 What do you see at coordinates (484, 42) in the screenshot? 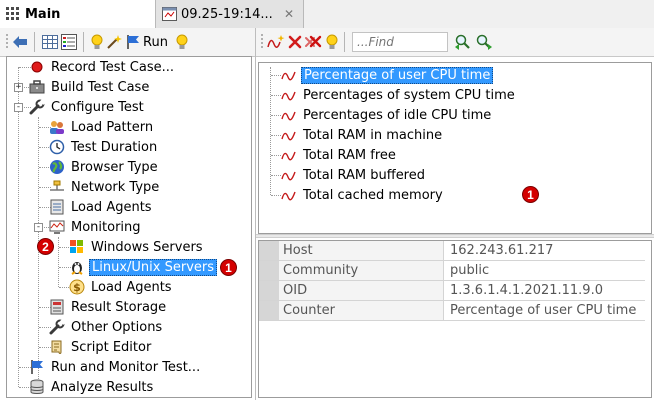
I see `find-next-icon` at bounding box center [484, 42].